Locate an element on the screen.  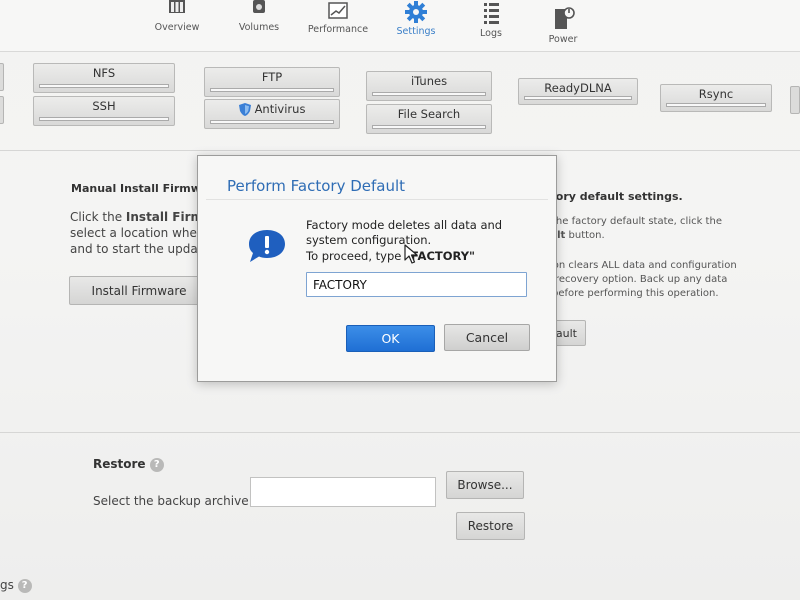
nav-settings: Settings is located at coordinates (416, 18).